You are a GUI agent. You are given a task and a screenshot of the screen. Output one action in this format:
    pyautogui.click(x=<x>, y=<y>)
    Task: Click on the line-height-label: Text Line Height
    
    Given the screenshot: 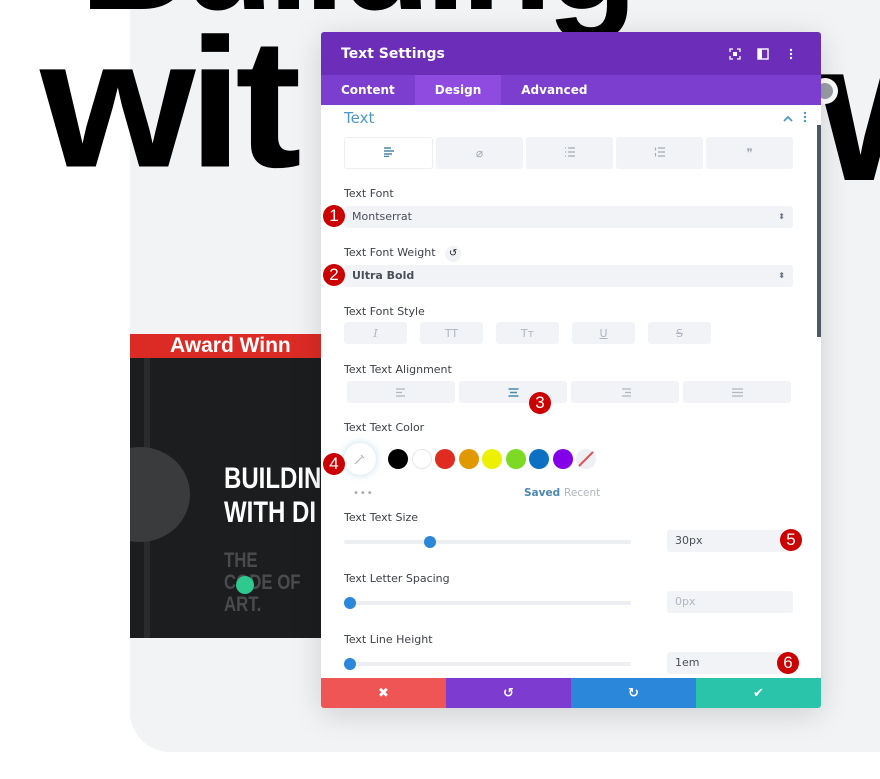 What is the action you would take?
    pyautogui.click(x=388, y=639)
    